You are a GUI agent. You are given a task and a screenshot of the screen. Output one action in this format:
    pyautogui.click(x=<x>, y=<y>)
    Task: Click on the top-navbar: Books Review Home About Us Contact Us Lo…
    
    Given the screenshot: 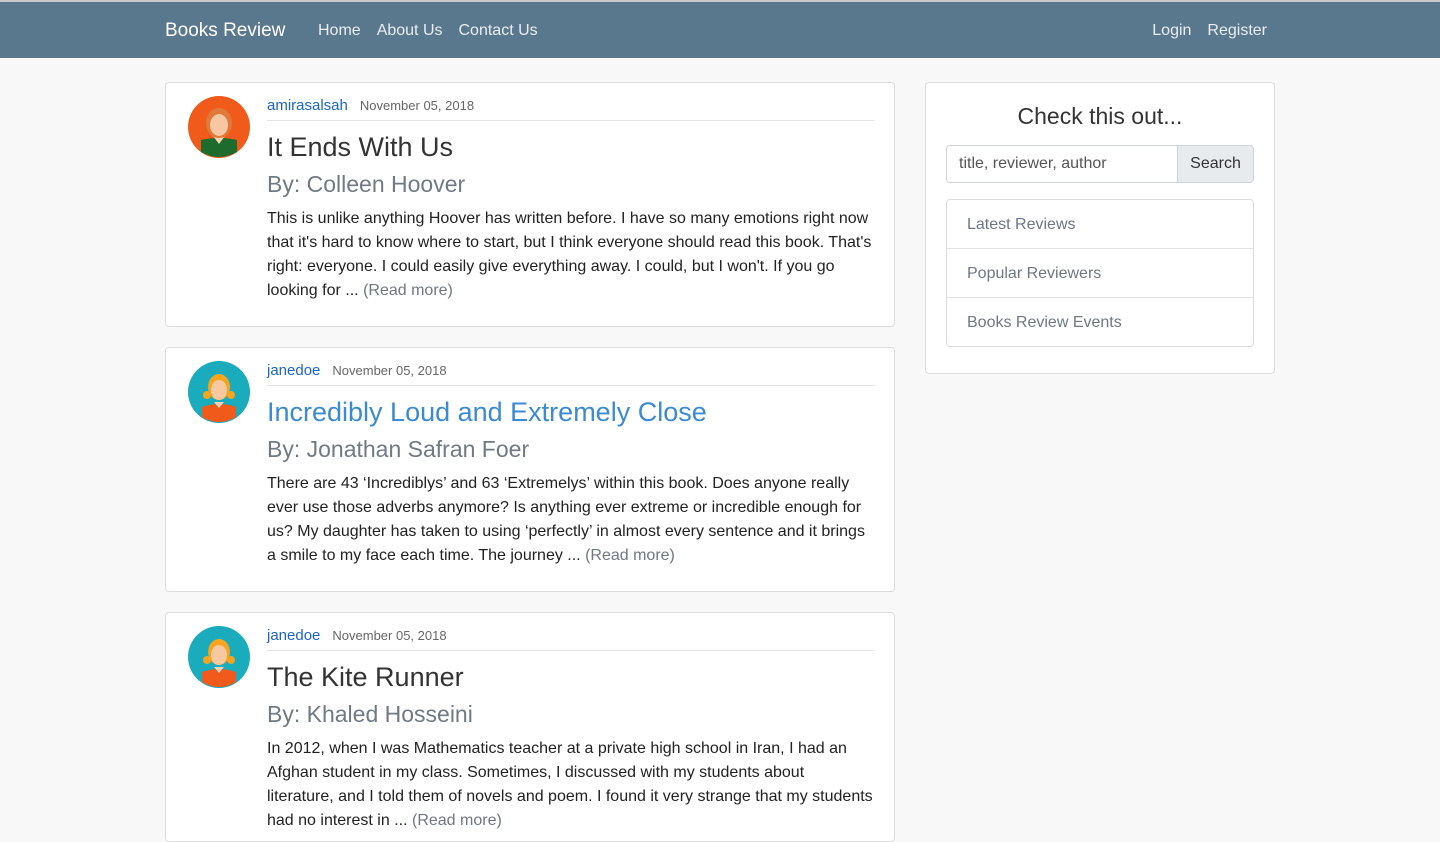 What is the action you would take?
    pyautogui.click(x=720, y=29)
    